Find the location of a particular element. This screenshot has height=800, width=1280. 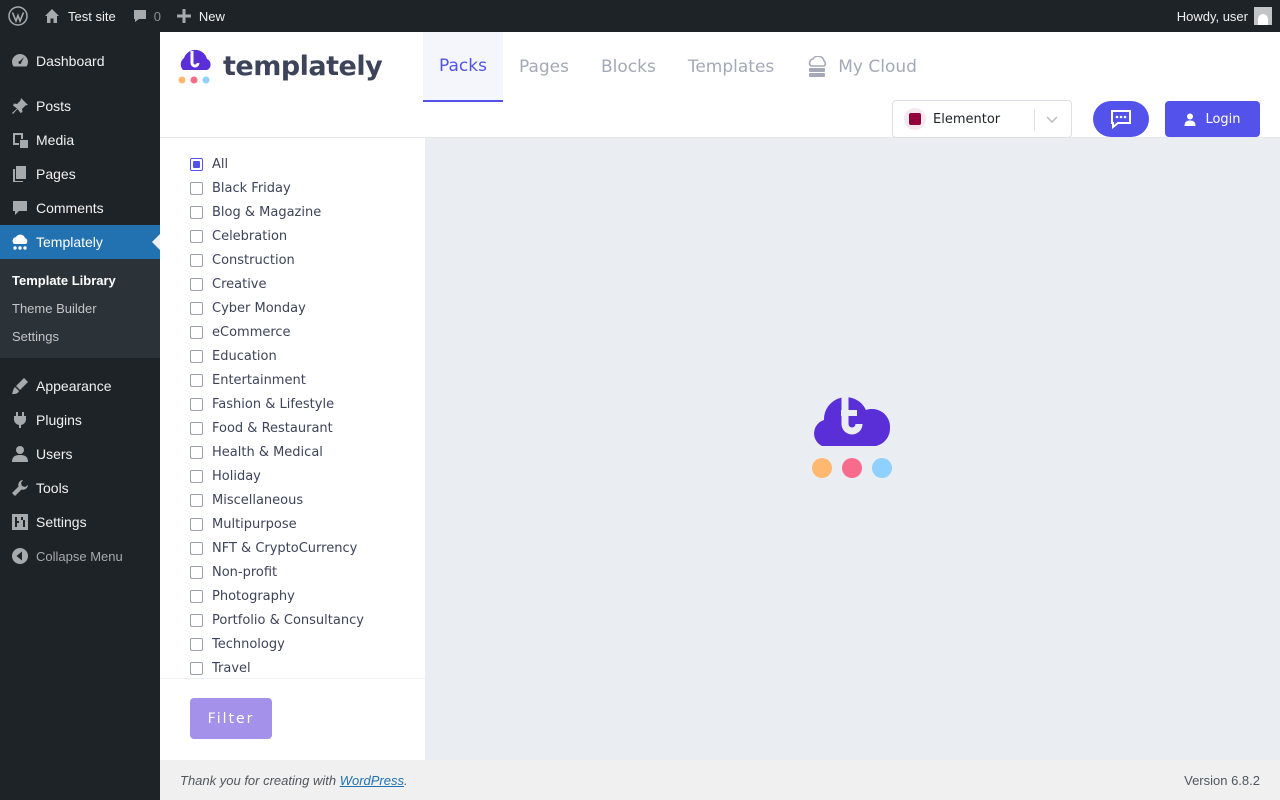

category-item: Celebration is located at coordinates (277, 236).